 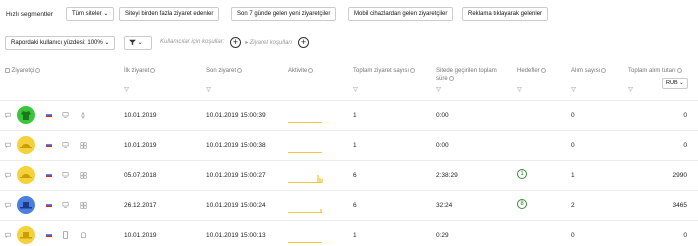 I want to click on visit-conditions-label: ▸ Ziyaret koşulları, so click(x=269, y=43).